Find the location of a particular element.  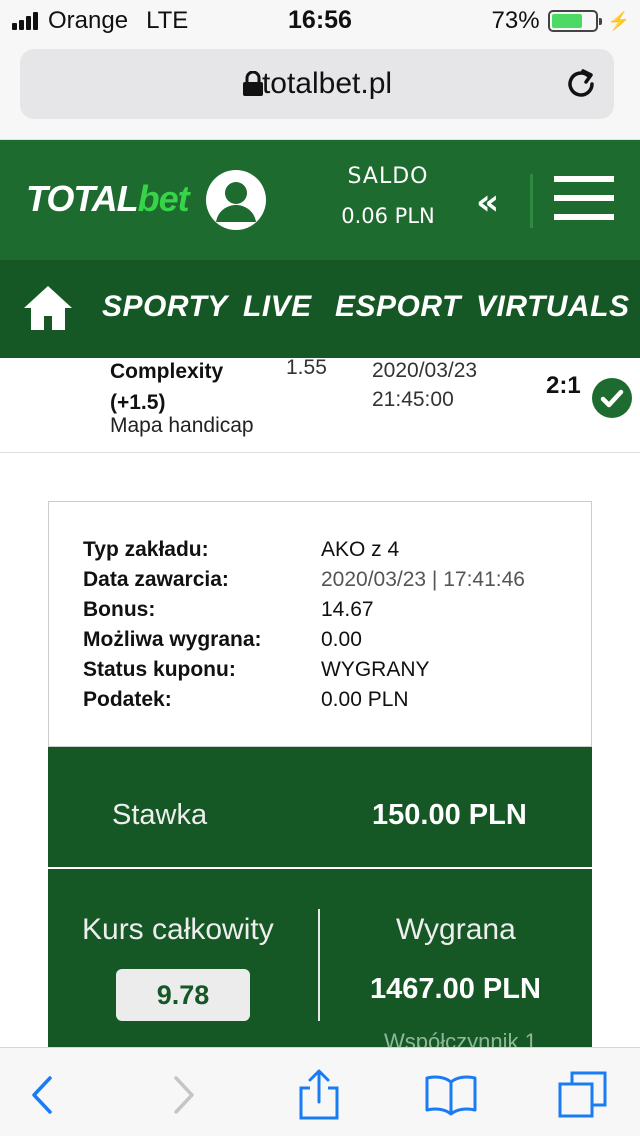

selection-score: 2:1 is located at coordinates (563, 385).